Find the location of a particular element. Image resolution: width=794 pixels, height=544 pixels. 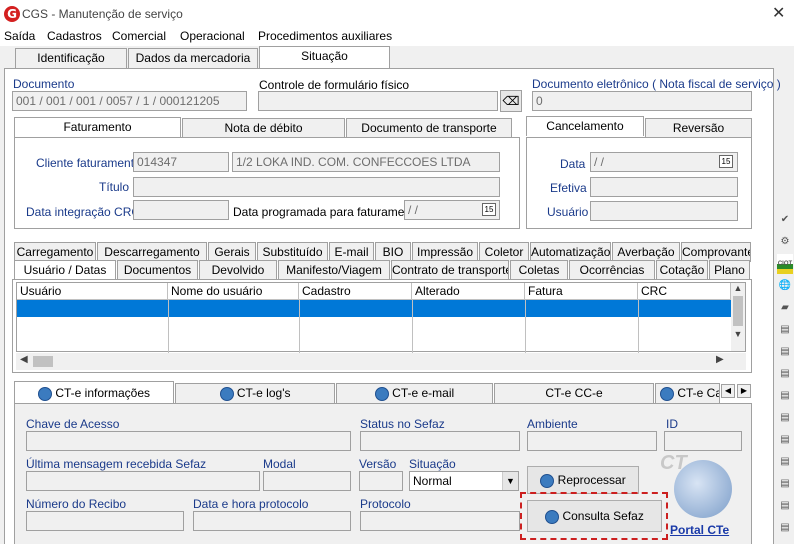

controle-field is located at coordinates (378, 101).